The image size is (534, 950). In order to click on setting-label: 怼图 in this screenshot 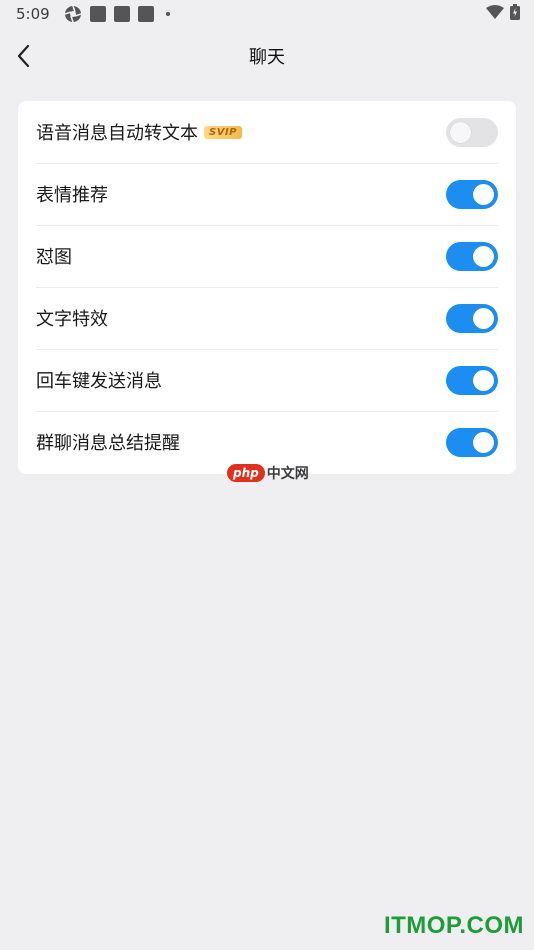, I will do `click(54, 257)`.